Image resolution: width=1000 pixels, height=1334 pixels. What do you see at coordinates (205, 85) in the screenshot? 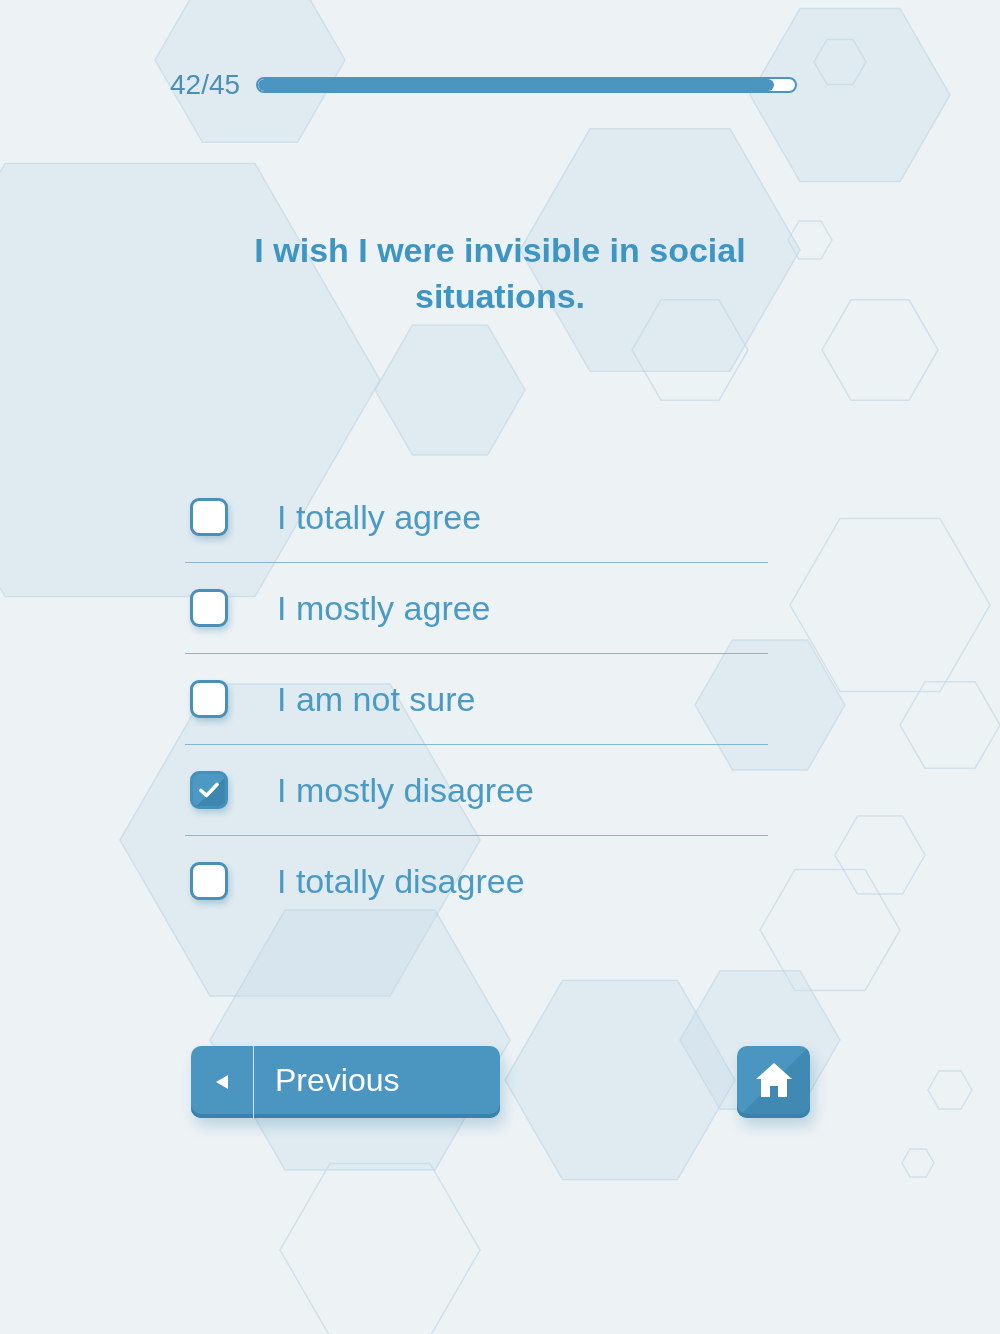
I see `progress-counter: 42/45` at bounding box center [205, 85].